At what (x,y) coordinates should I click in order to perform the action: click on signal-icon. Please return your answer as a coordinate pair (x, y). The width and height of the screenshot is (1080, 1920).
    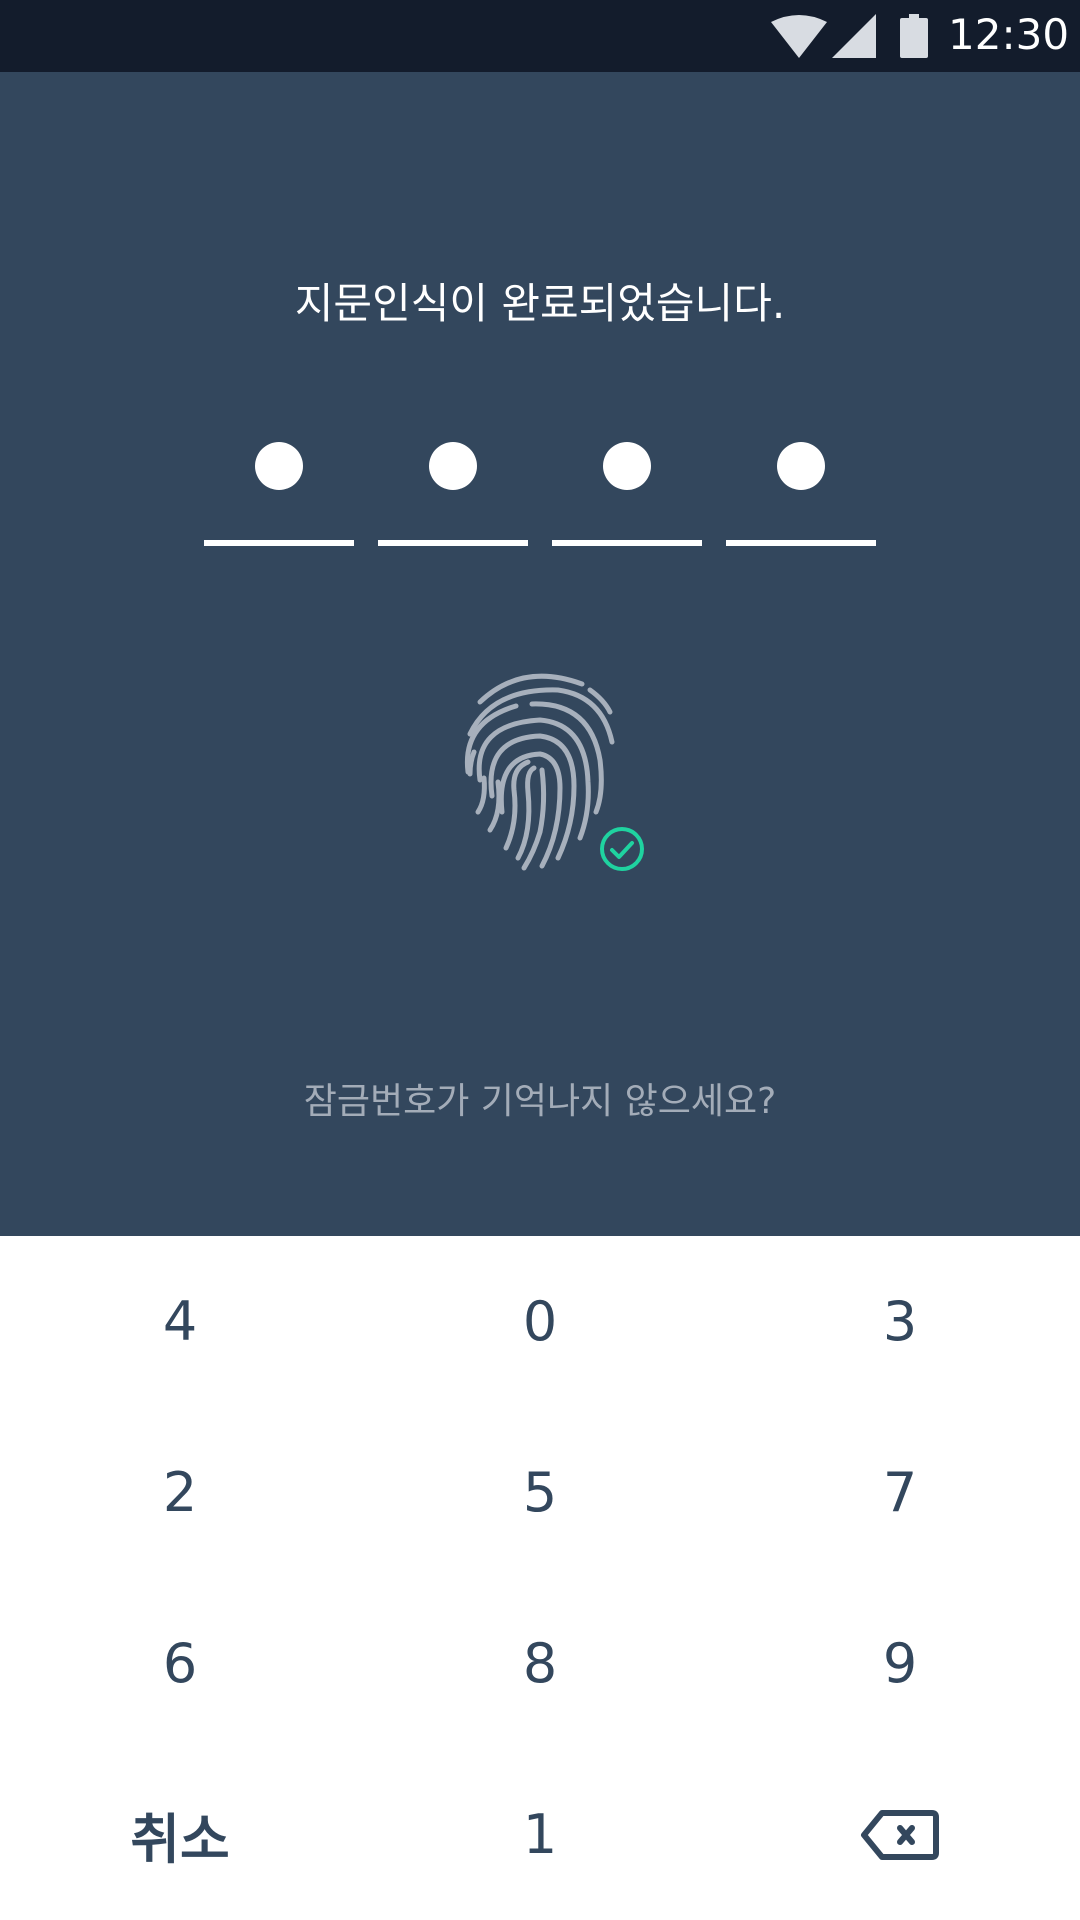
    Looking at the image, I should click on (854, 36).